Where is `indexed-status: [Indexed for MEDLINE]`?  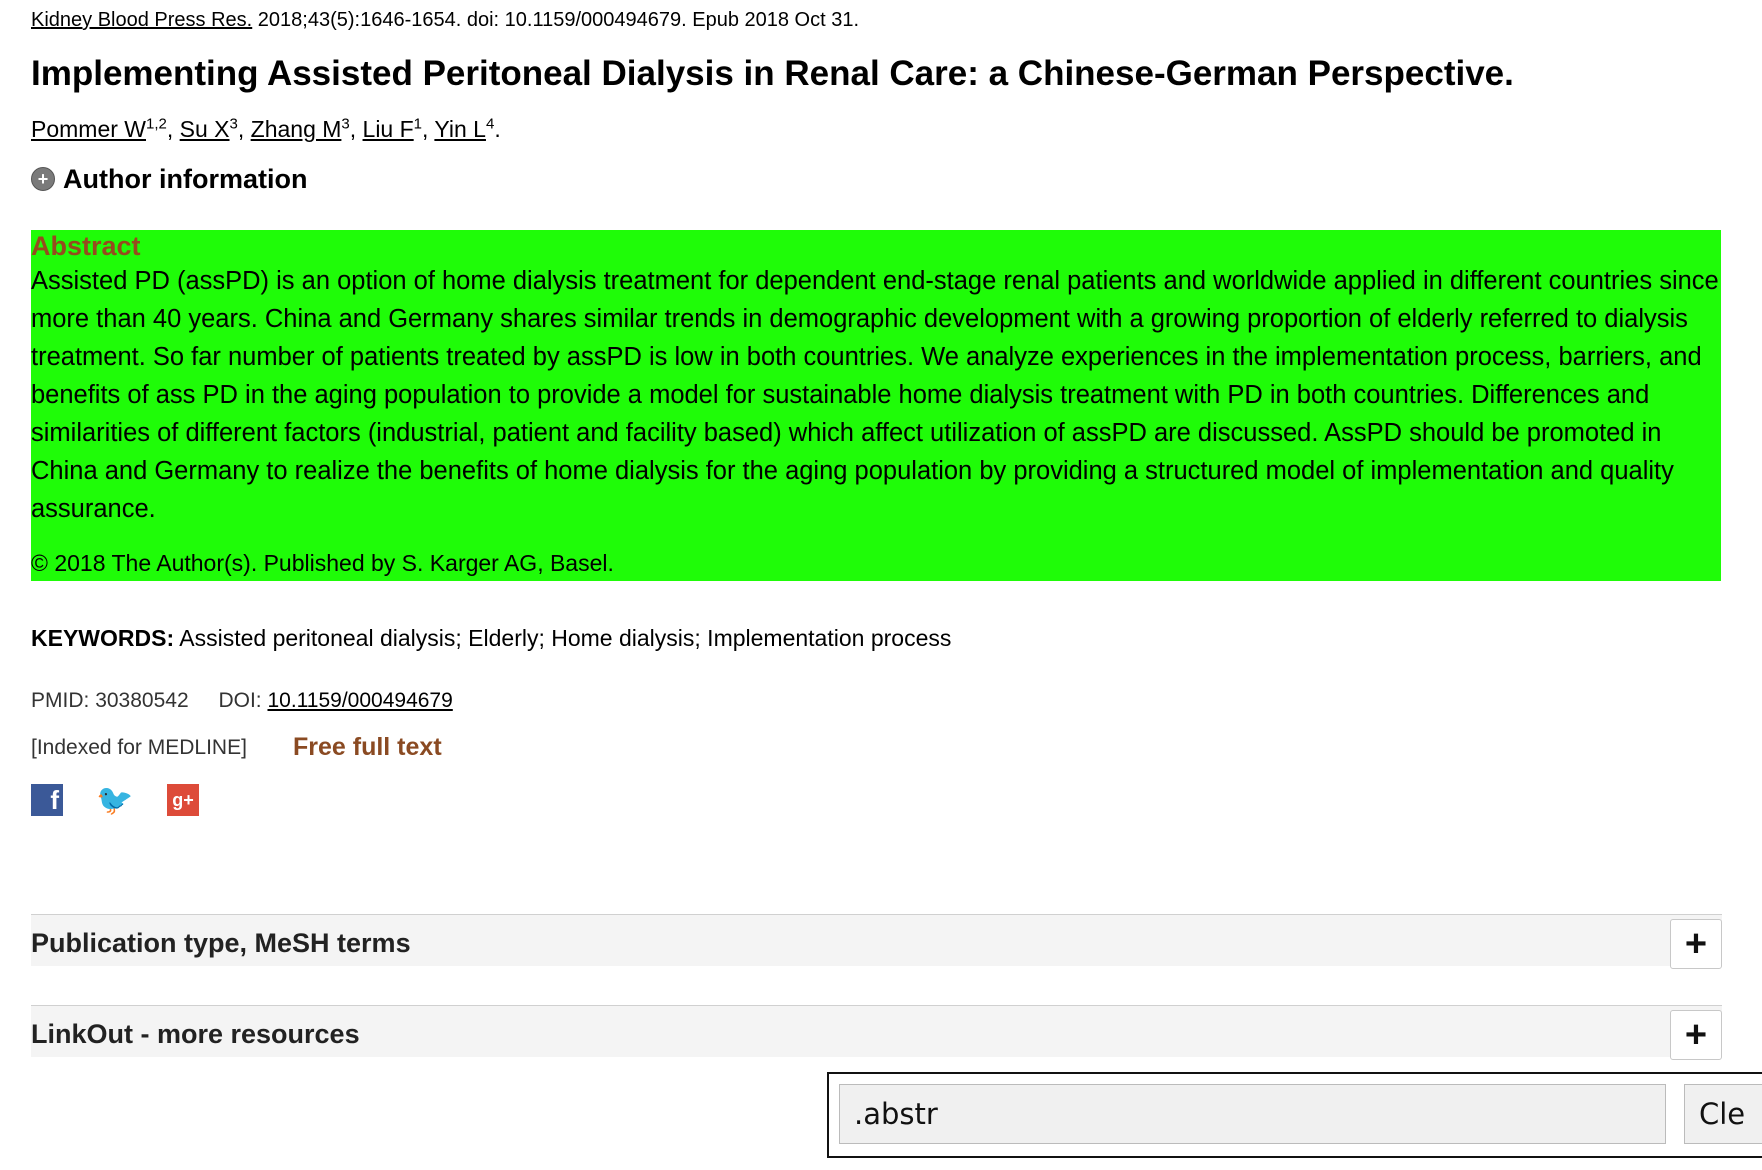
indexed-status: [Indexed for MEDLINE] is located at coordinates (139, 747).